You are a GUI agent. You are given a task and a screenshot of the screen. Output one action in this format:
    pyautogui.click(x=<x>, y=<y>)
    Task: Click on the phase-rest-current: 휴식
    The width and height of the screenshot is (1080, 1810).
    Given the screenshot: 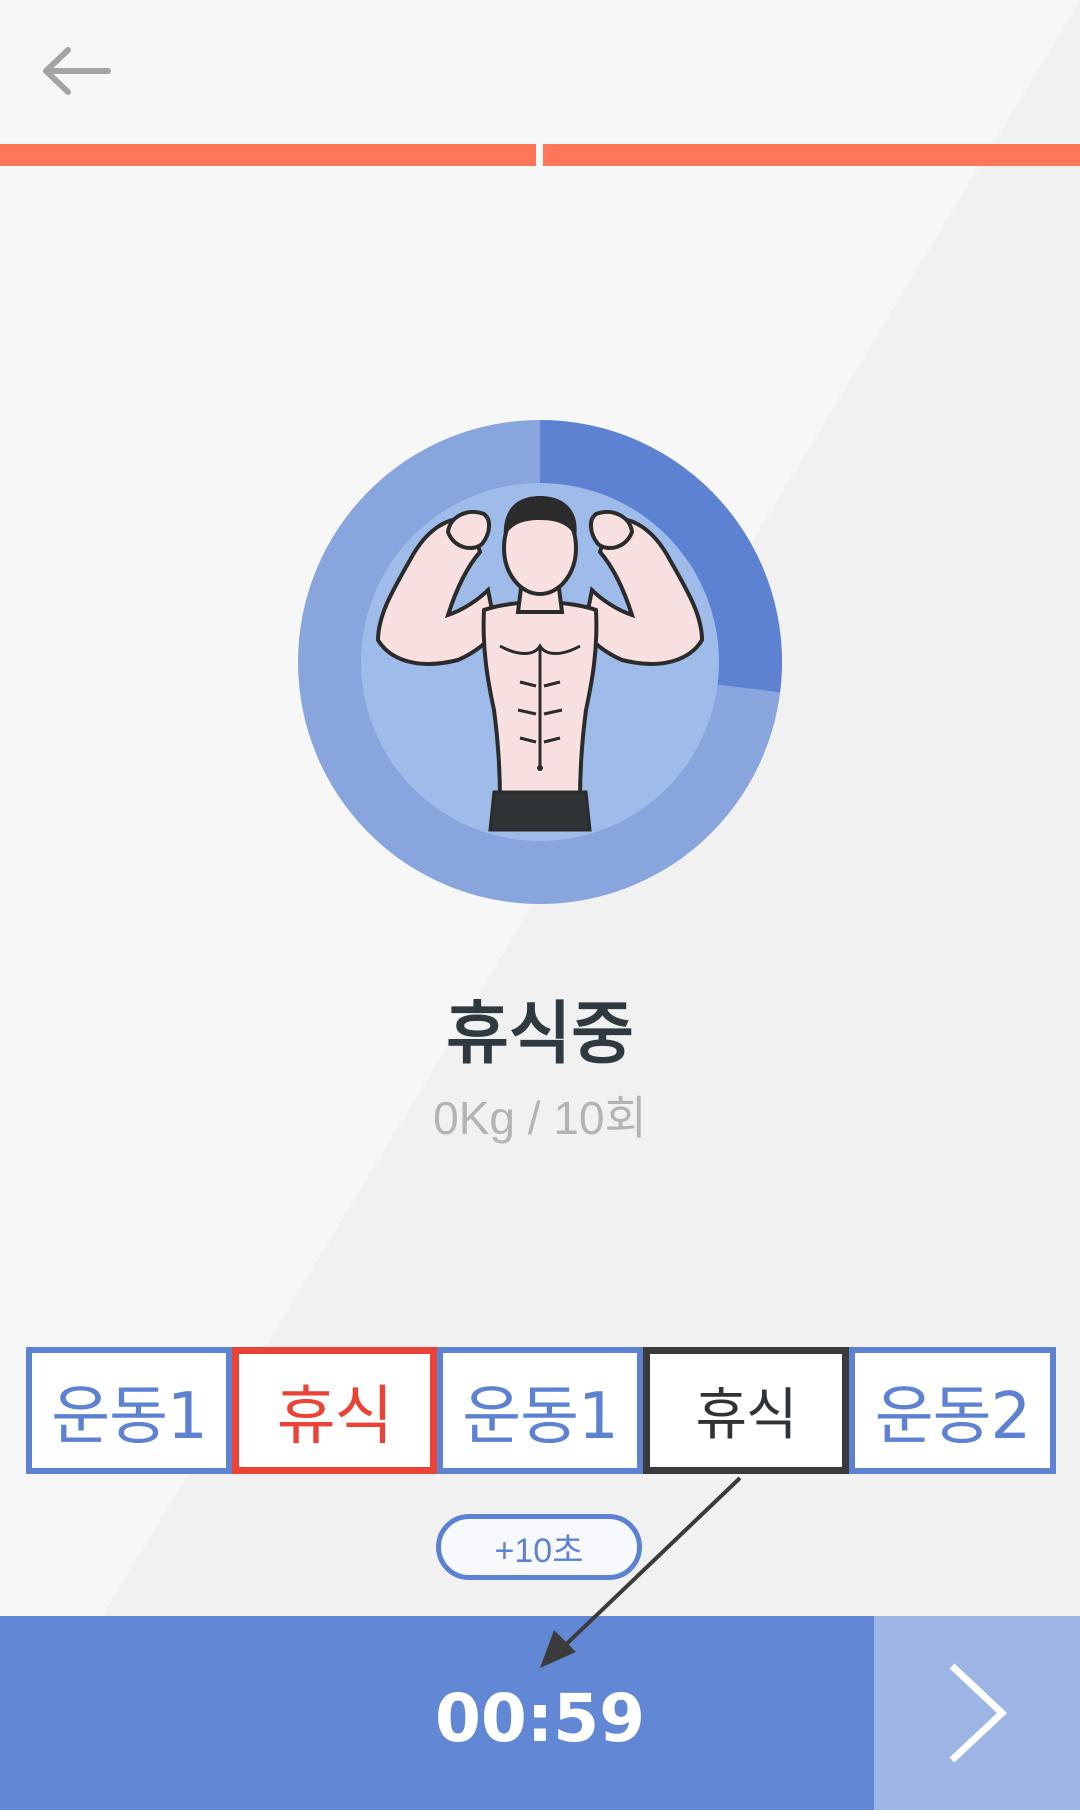 What is the action you would take?
    pyautogui.click(x=334, y=1410)
    